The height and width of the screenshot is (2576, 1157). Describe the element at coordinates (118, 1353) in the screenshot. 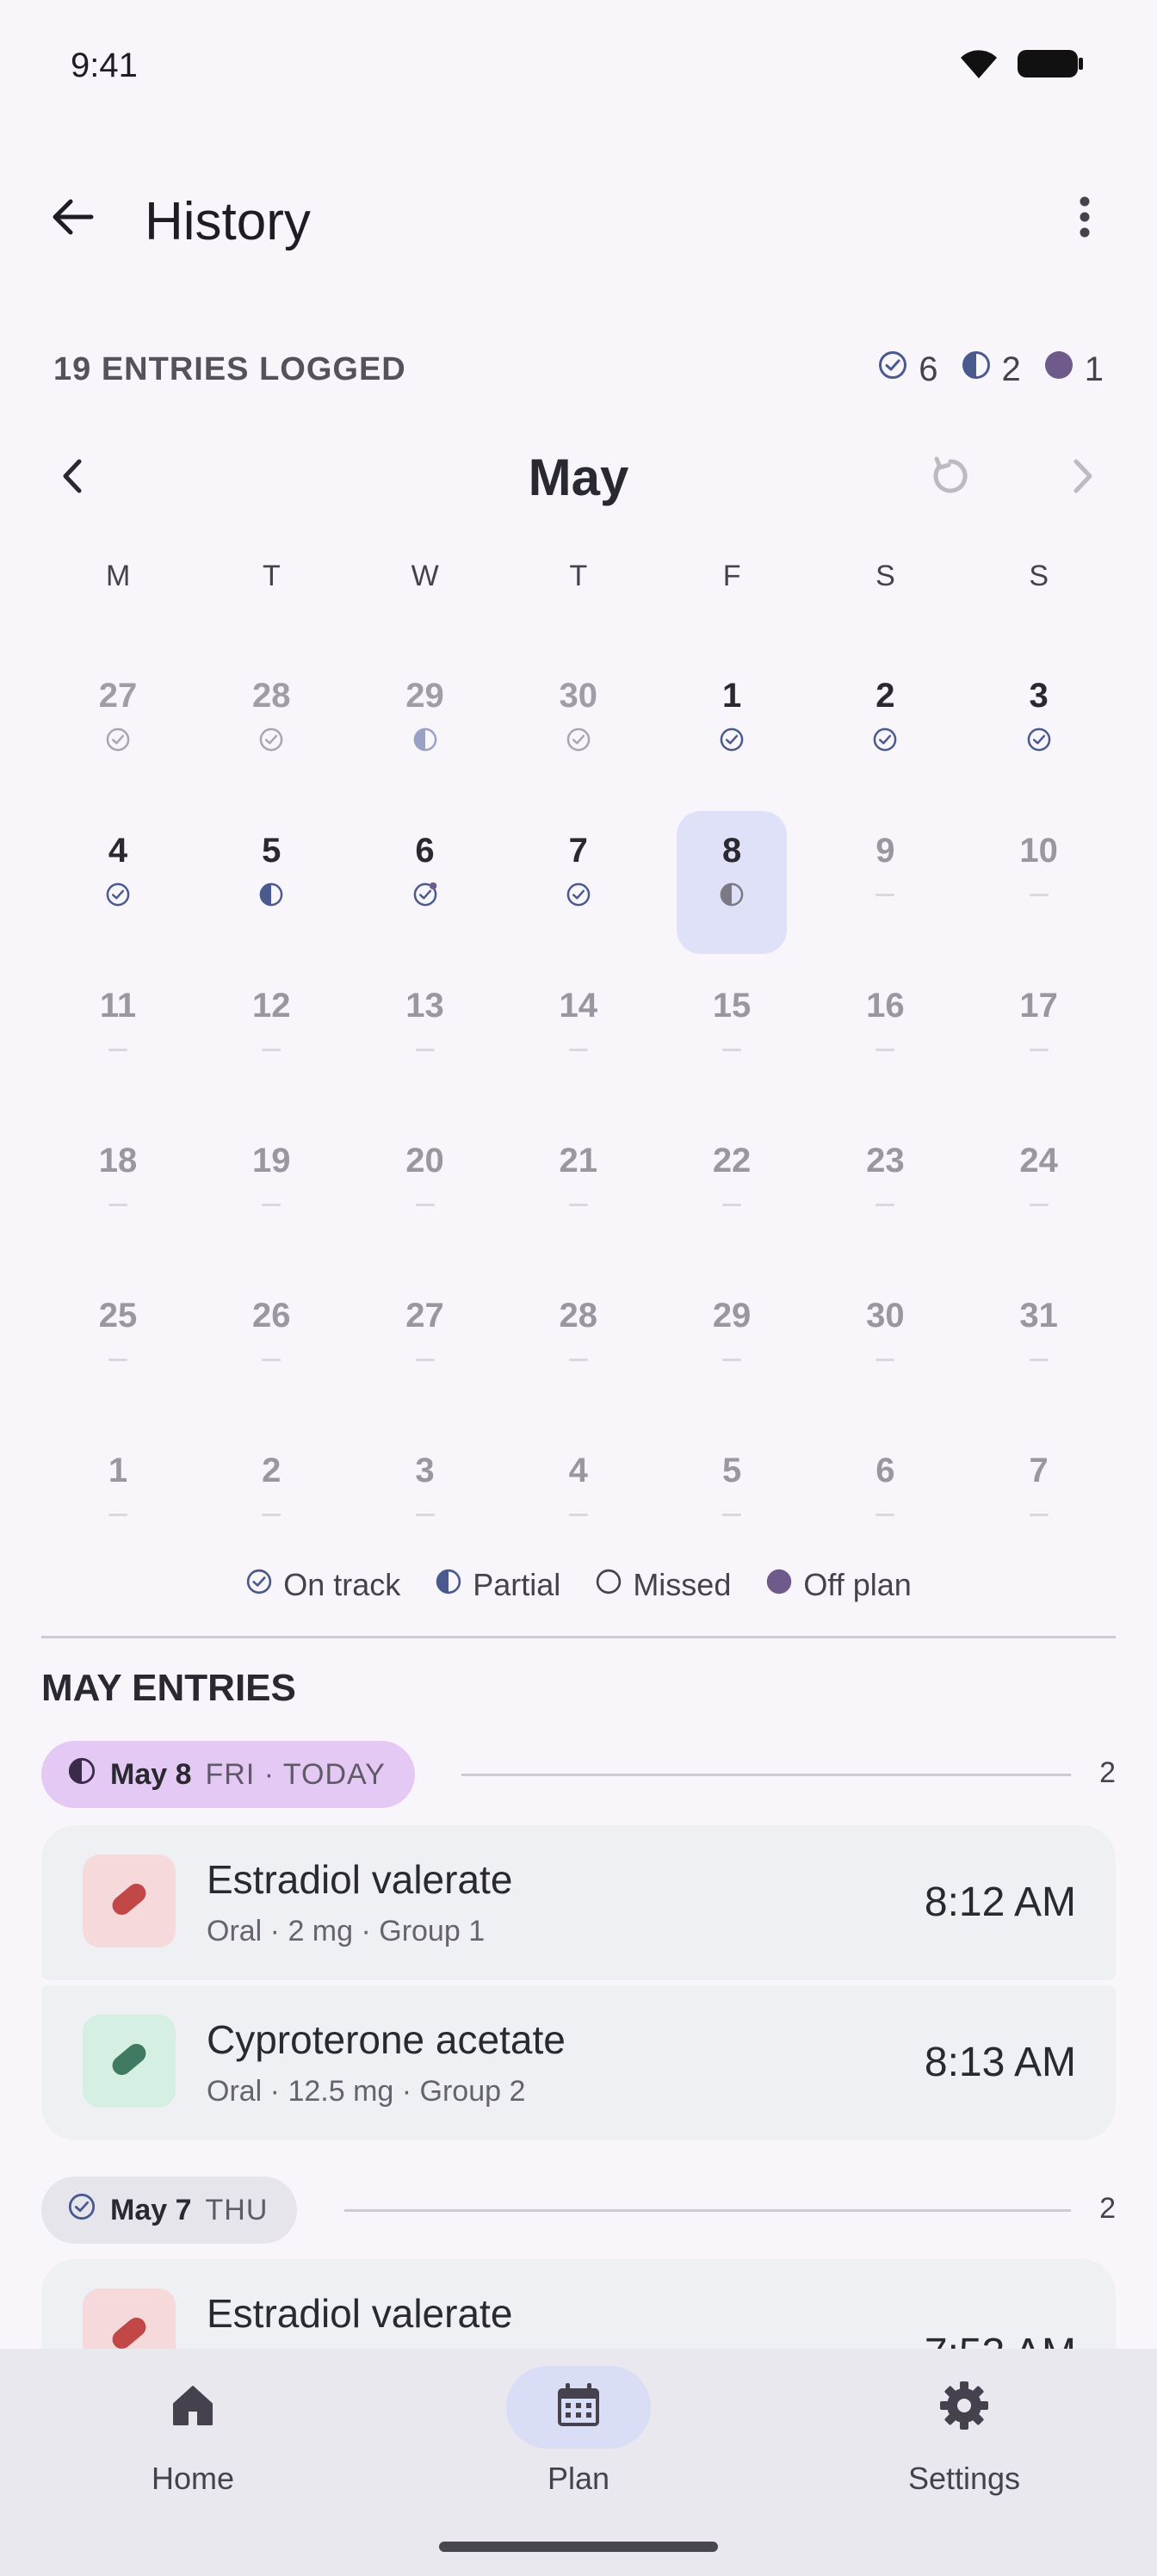

I see `calendar-day: 25` at that location.